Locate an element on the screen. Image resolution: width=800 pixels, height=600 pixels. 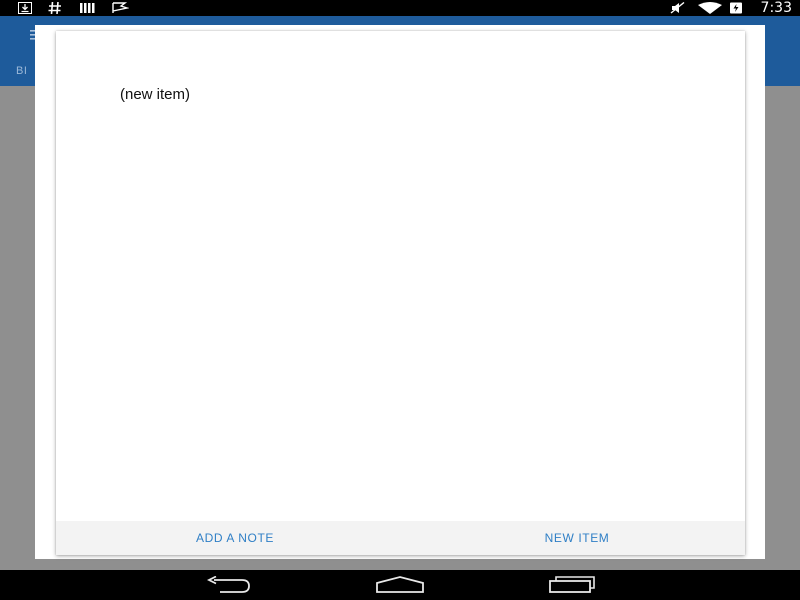
app-tab-label: BI is located at coordinates (21, 71).